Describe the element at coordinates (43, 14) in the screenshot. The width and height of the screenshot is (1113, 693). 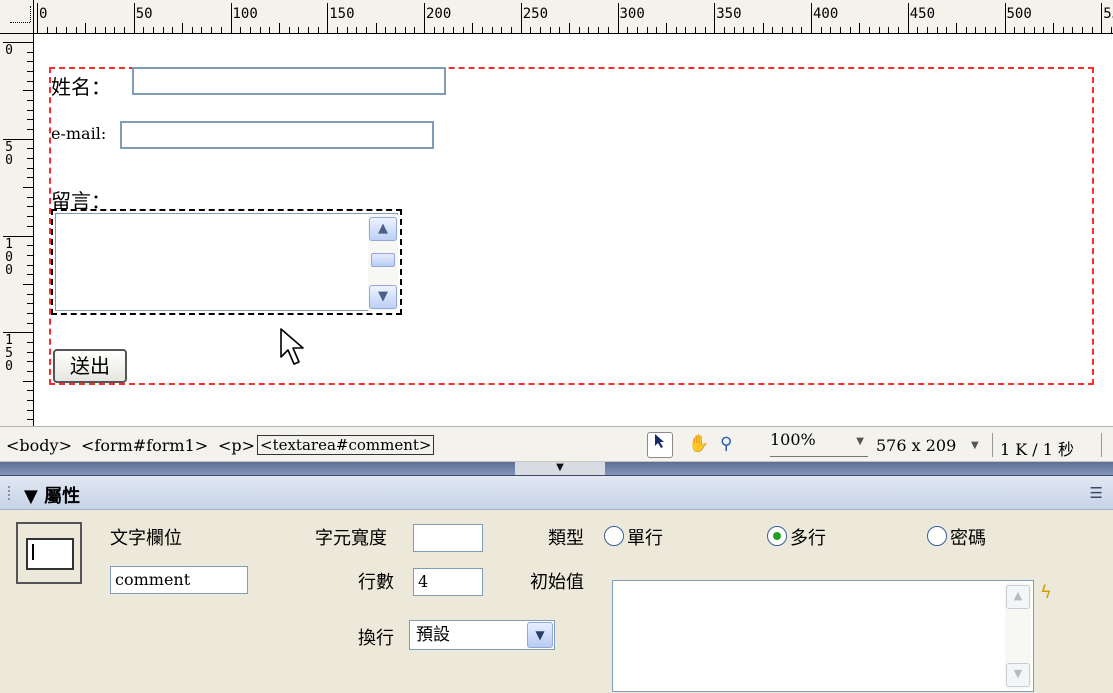
I see `ruler-label: 0` at that location.